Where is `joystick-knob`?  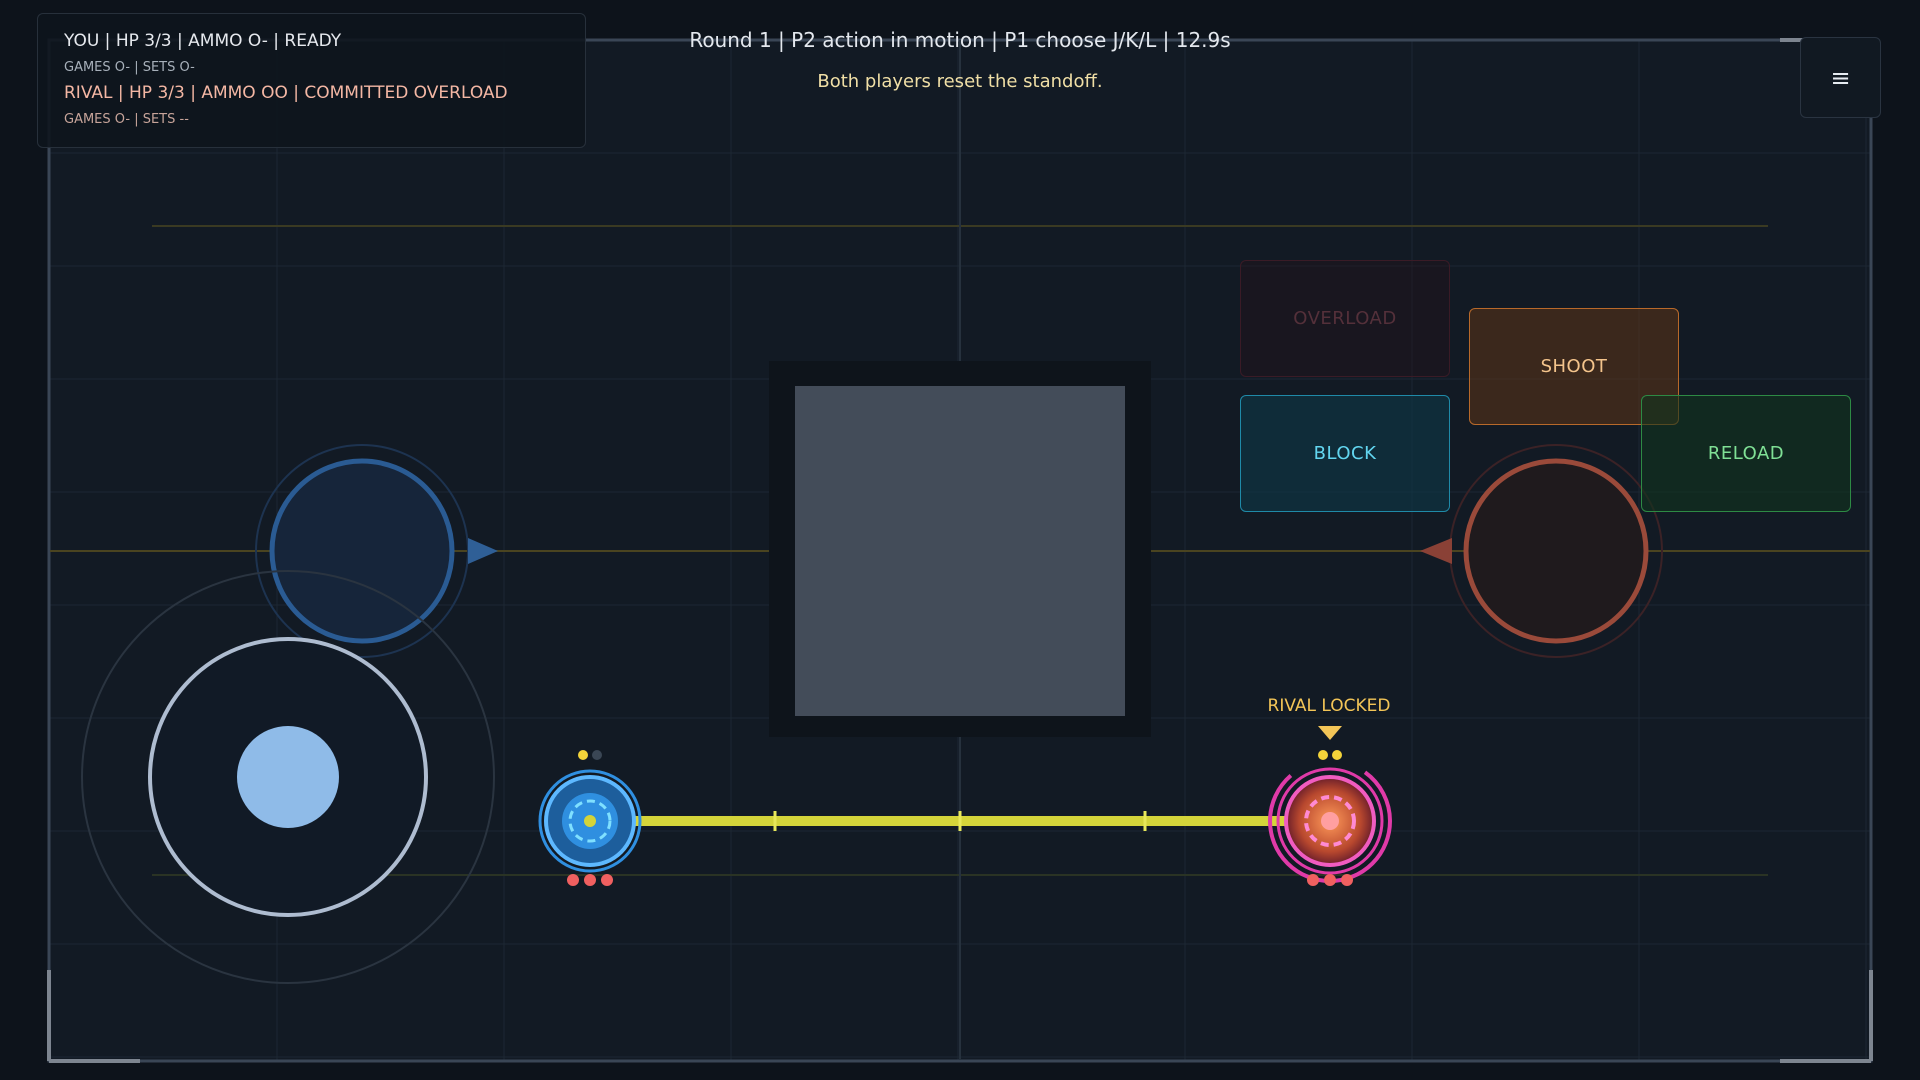 joystick-knob is located at coordinates (288, 777).